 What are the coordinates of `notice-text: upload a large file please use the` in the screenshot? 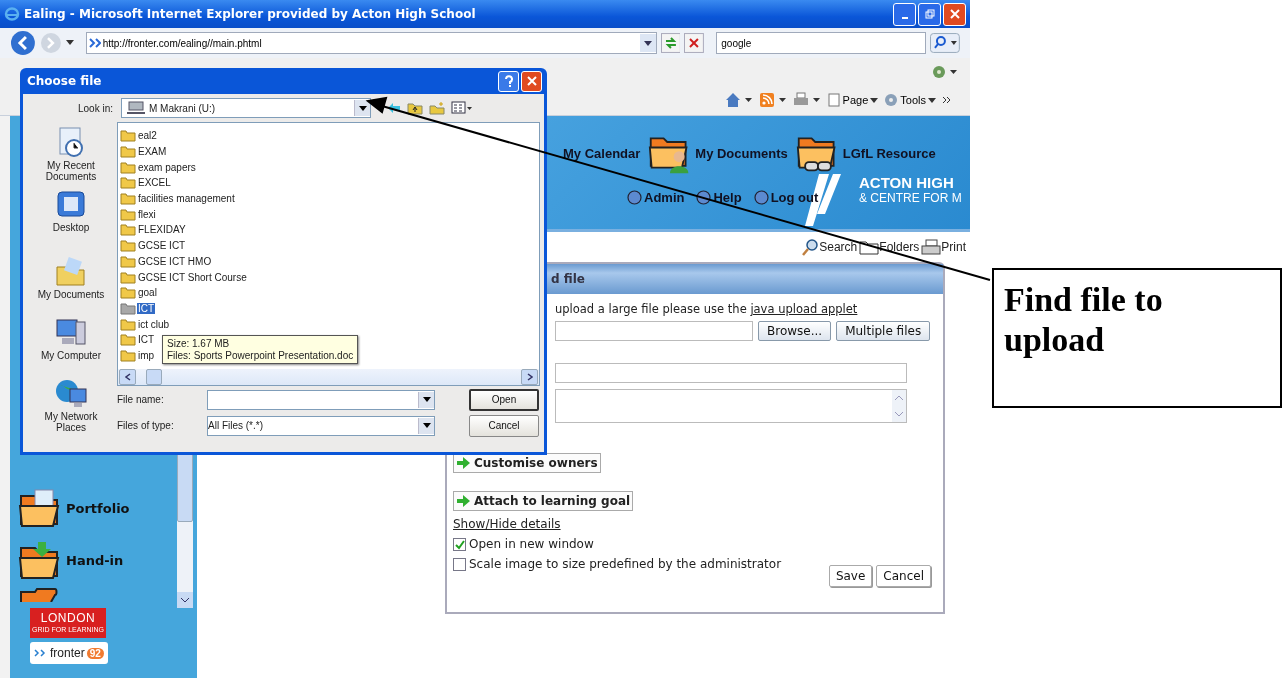 It's located at (651, 309).